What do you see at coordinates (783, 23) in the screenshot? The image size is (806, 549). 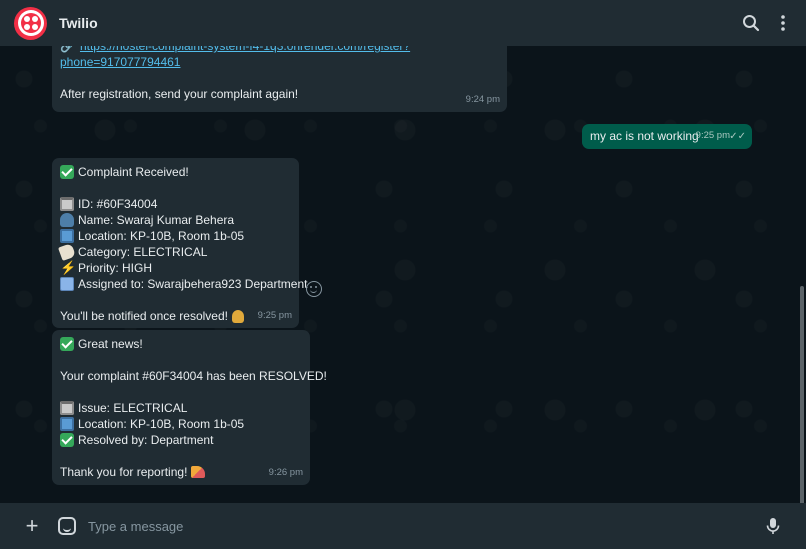 I see `more-vertical-icon` at bounding box center [783, 23].